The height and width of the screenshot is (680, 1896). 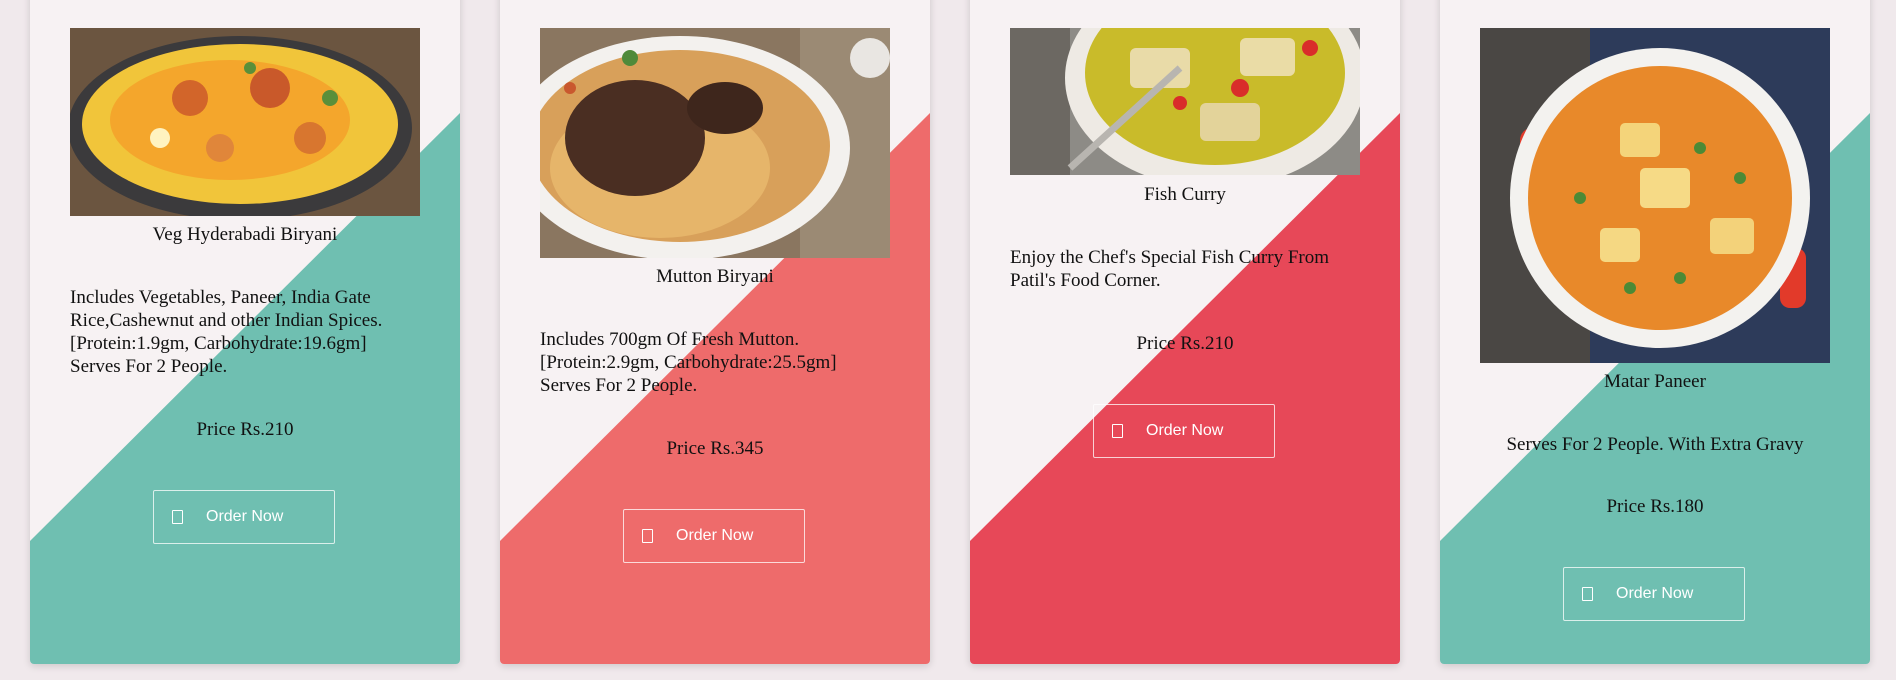 What do you see at coordinates (1655, 381) in the screenshot?
I see `dish-title: Matar Paneer` at bounding box center [1655, 381].